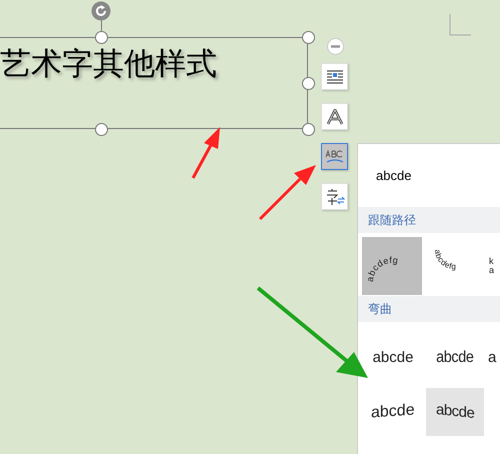 Image resolution: width=500 pixels, height=454 pixels. Describe the element at coordinates (335, 76) in the screenshot. I see `text-wrap-icon` at that location.